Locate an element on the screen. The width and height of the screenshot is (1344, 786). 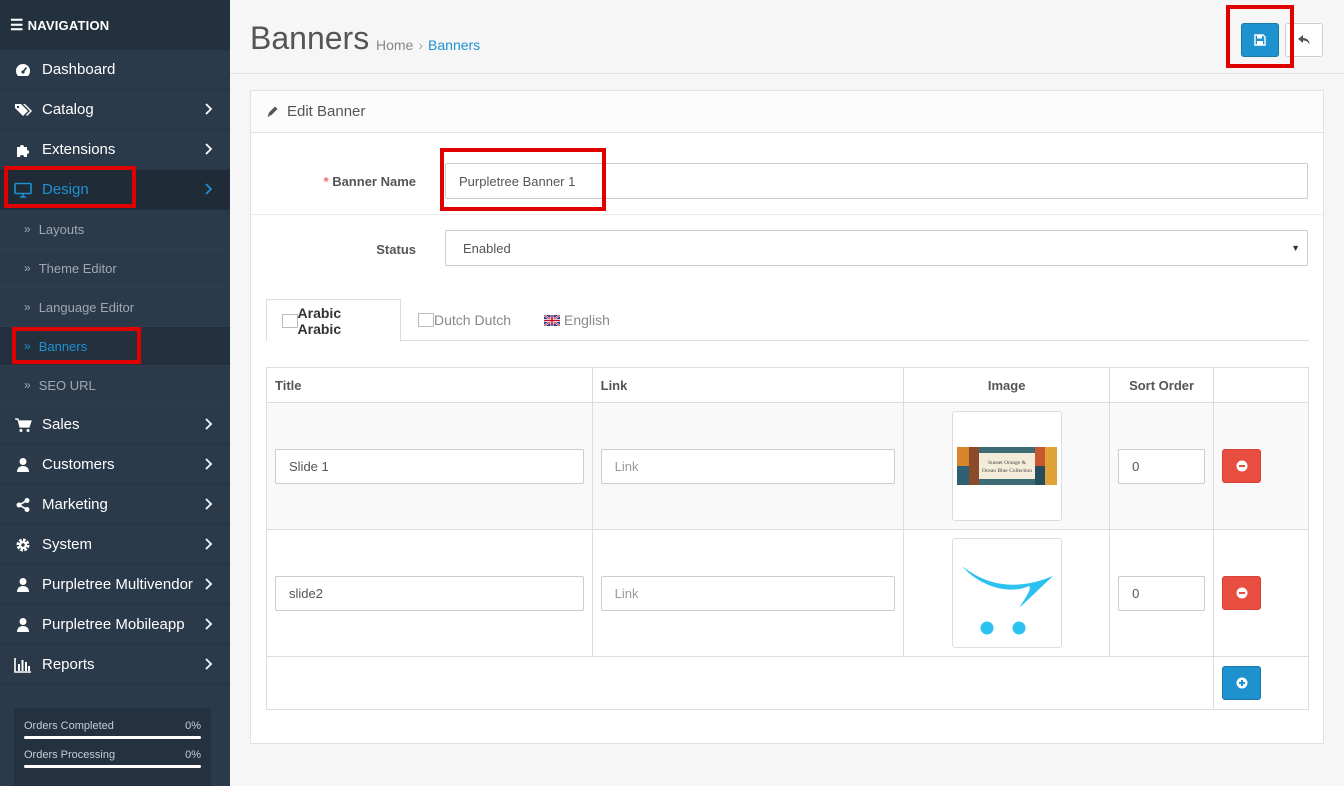
stat-label: Orders Completed is located at coordinates (69, 726).